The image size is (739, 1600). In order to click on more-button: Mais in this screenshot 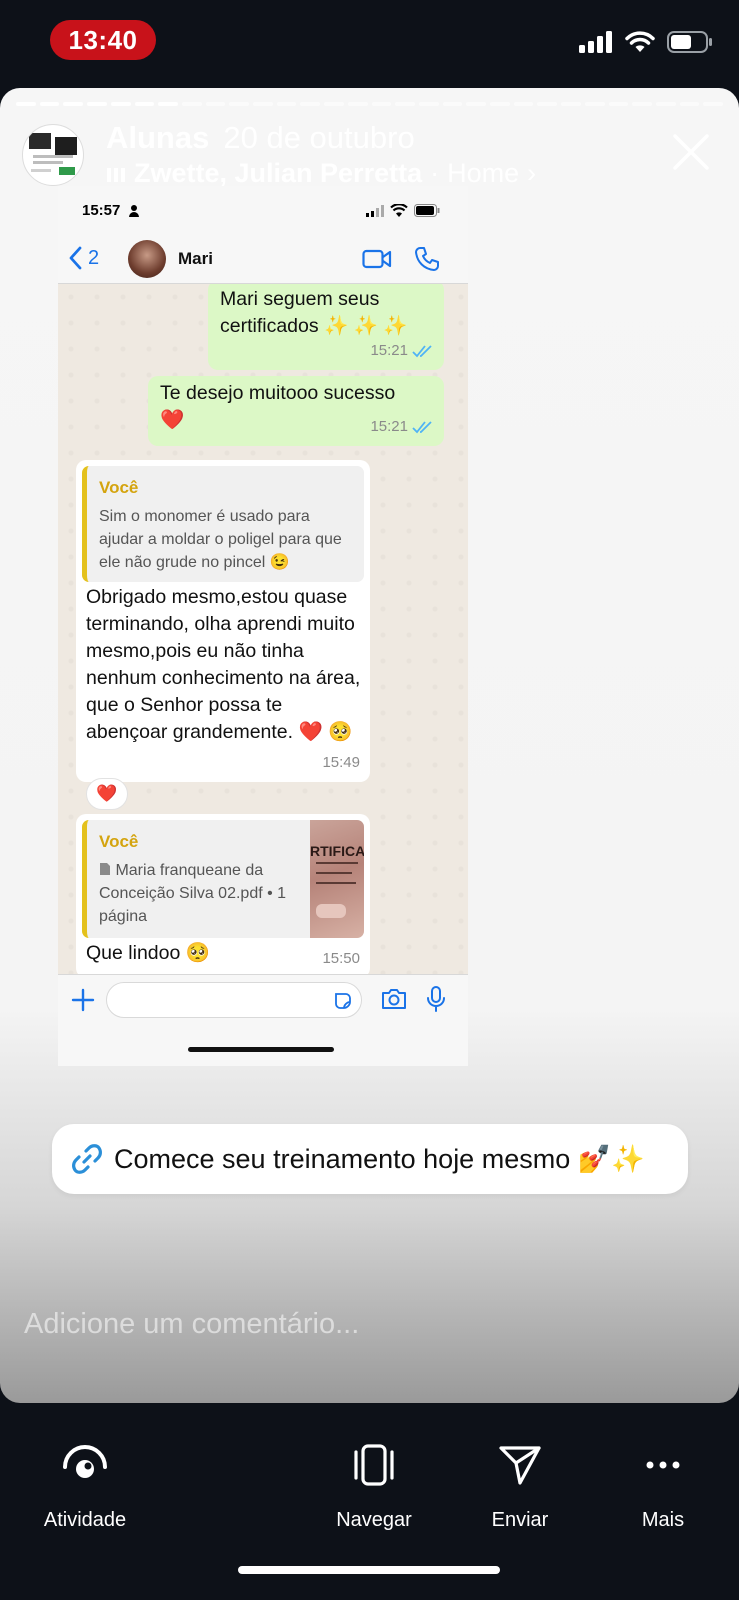, I will do `click(663, 1484)`.